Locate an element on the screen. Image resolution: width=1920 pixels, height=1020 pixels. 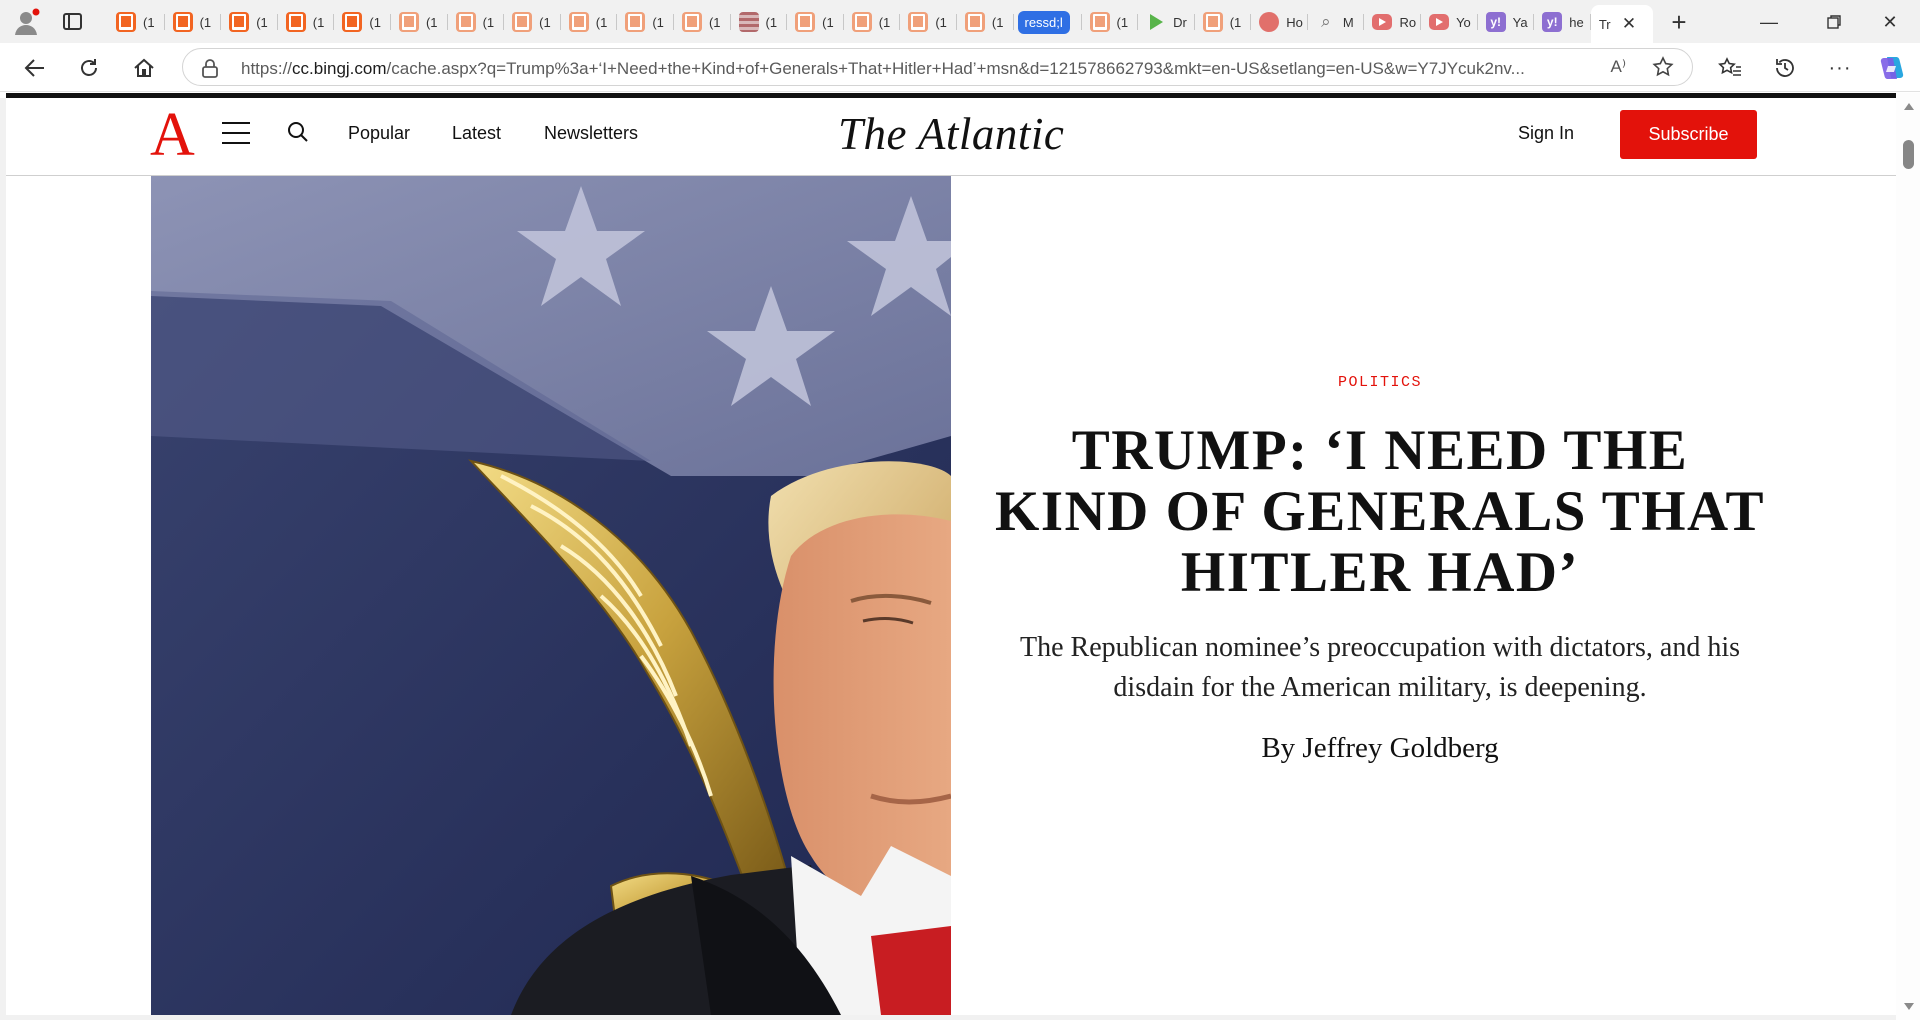
youtube-icon is located at coordinates (1439, 22).